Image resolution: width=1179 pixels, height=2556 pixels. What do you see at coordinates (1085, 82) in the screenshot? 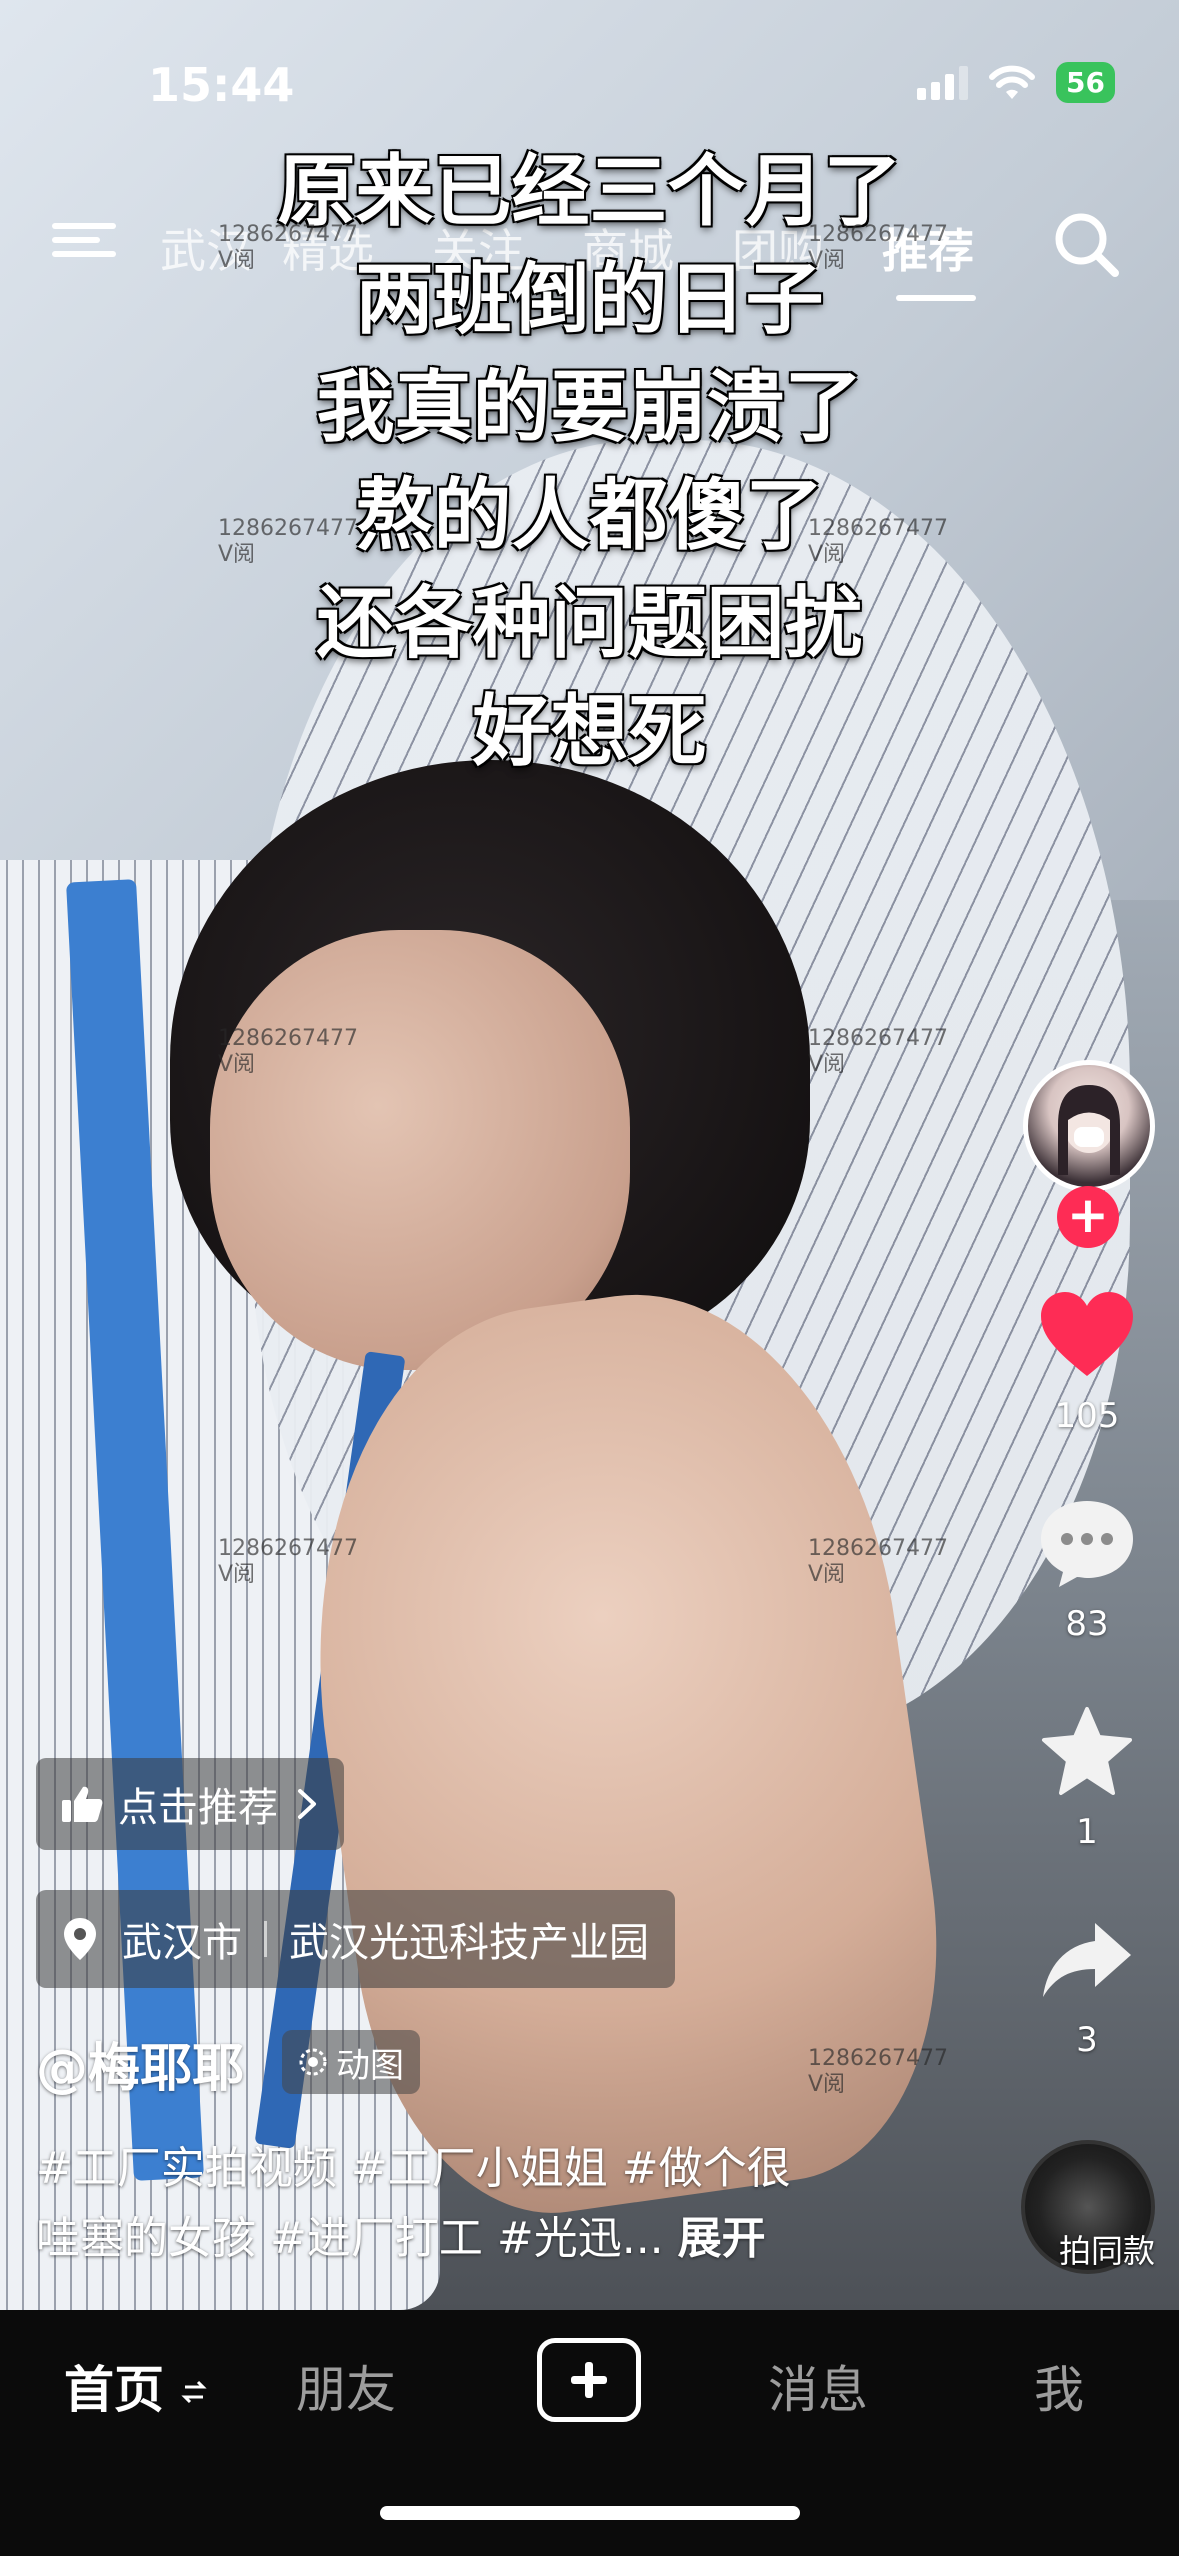
I see `battery-indicator: 56` at bounding box center [1085, 82].